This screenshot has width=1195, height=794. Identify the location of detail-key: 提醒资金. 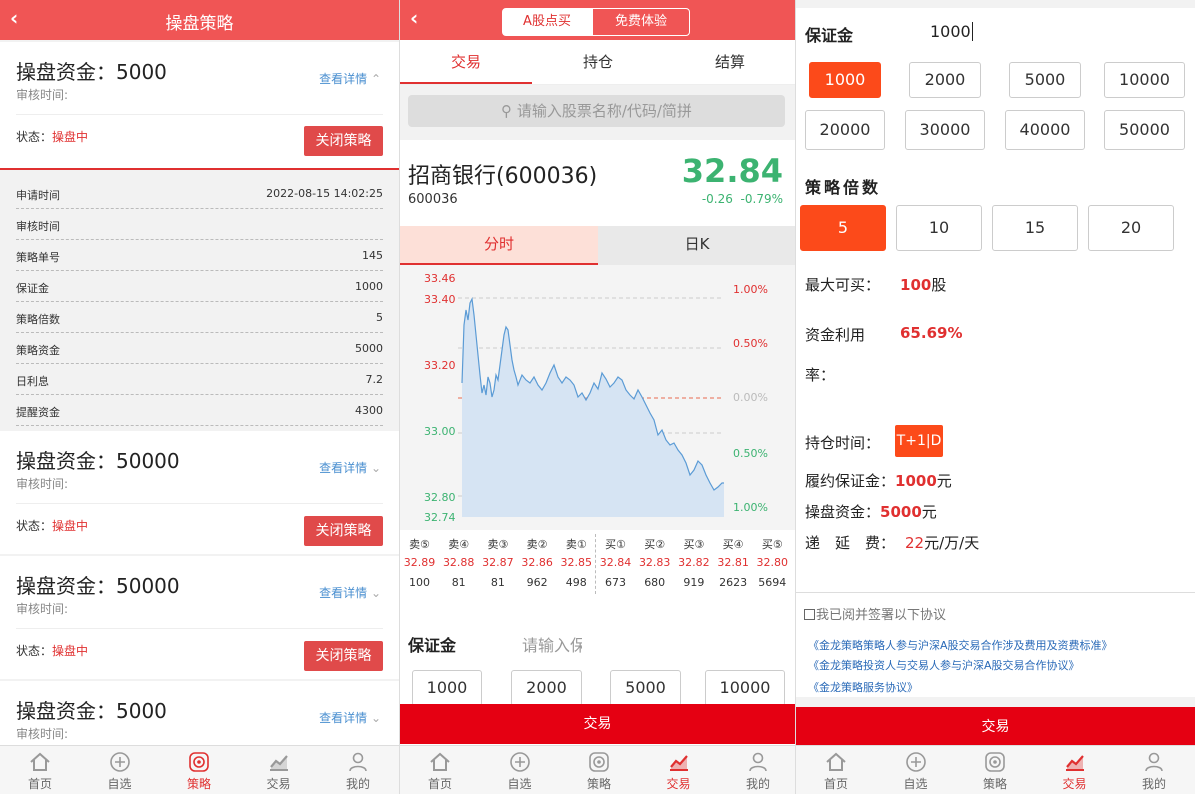
(38, 412).